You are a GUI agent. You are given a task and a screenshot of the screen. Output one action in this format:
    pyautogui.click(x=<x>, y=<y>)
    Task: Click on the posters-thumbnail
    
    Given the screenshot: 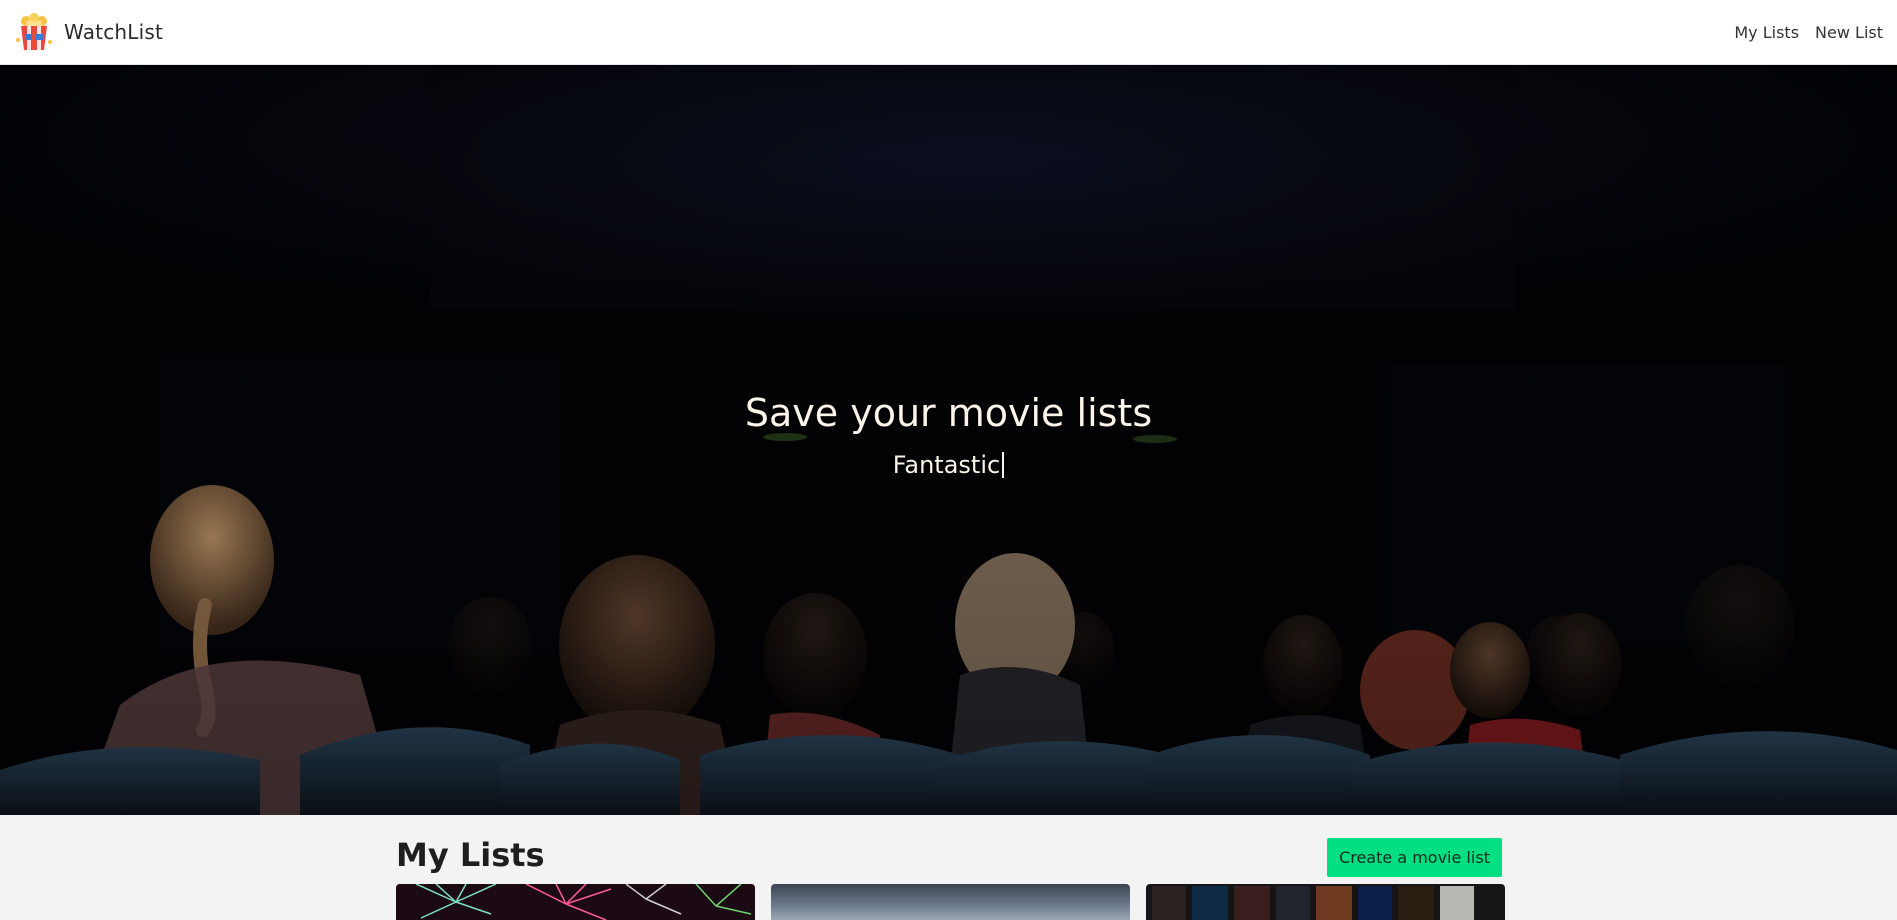 What is the action you would take?
    pyautogui.click(x=1313, y=903)
    